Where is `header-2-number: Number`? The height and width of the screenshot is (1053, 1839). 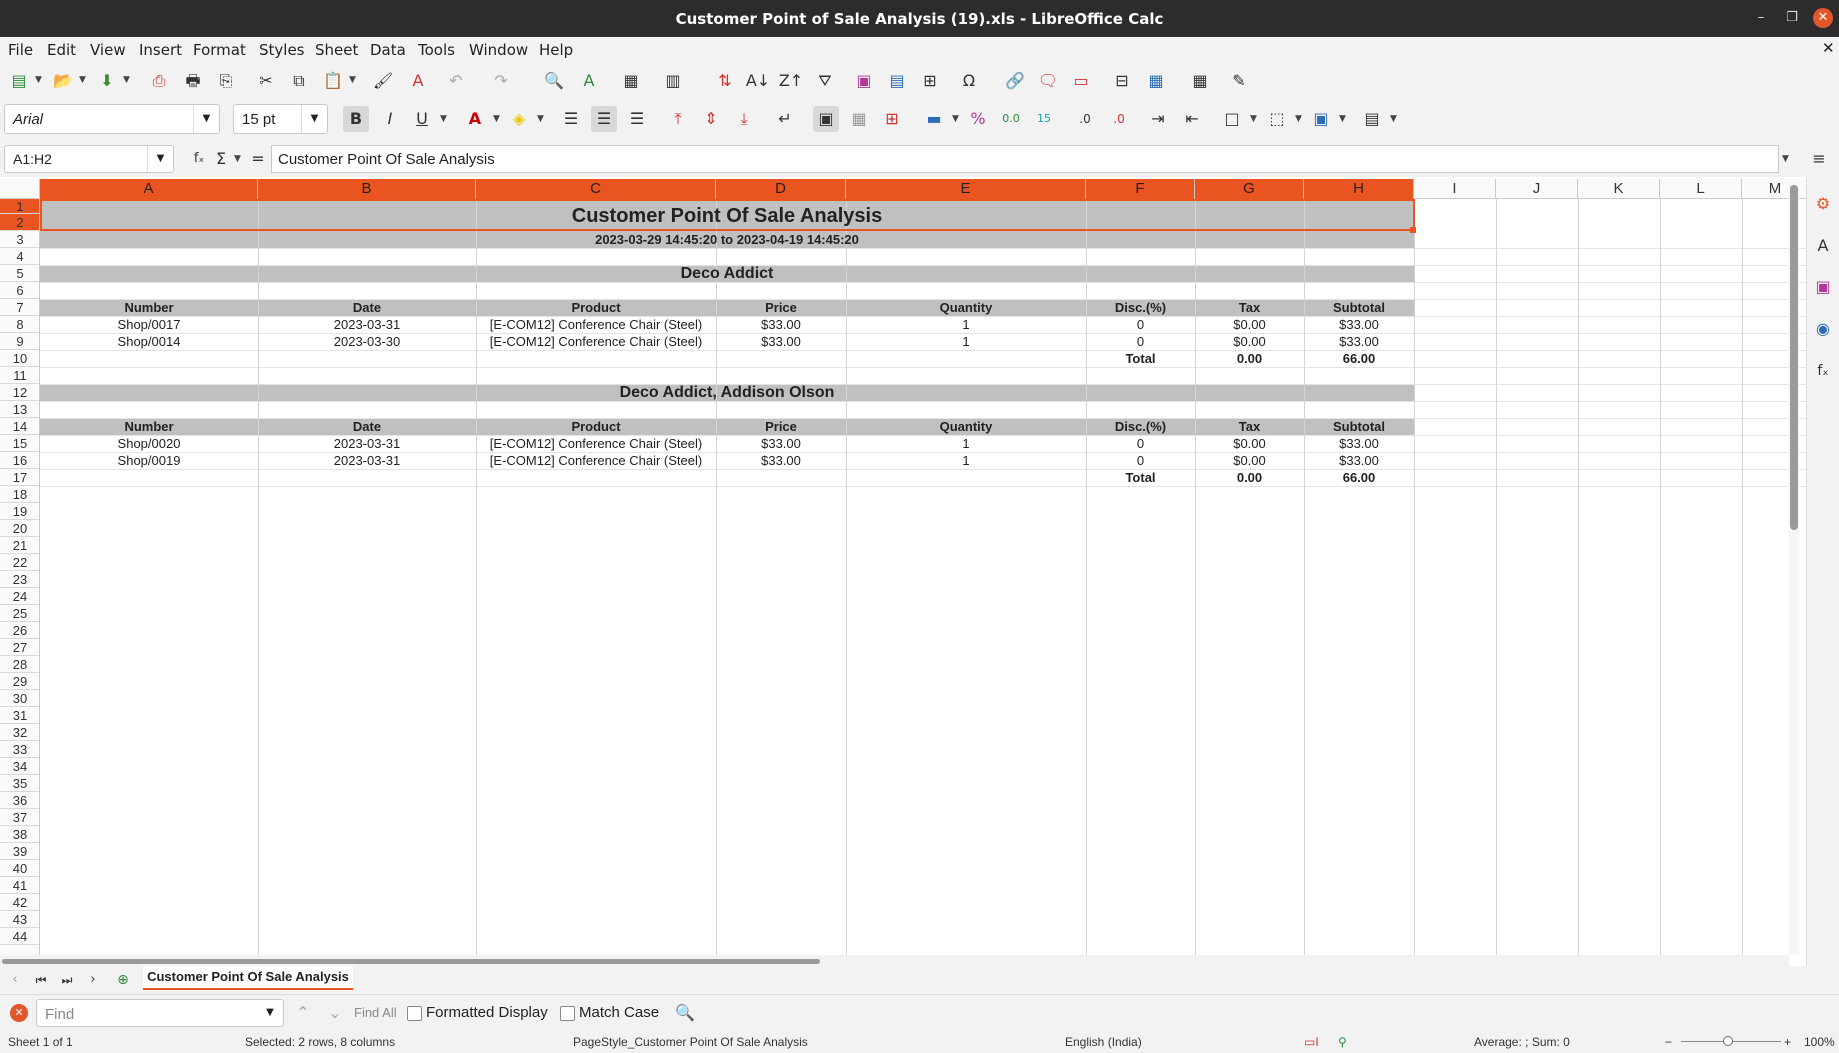 header-2-number: Number is located at coordinates (149, 426).